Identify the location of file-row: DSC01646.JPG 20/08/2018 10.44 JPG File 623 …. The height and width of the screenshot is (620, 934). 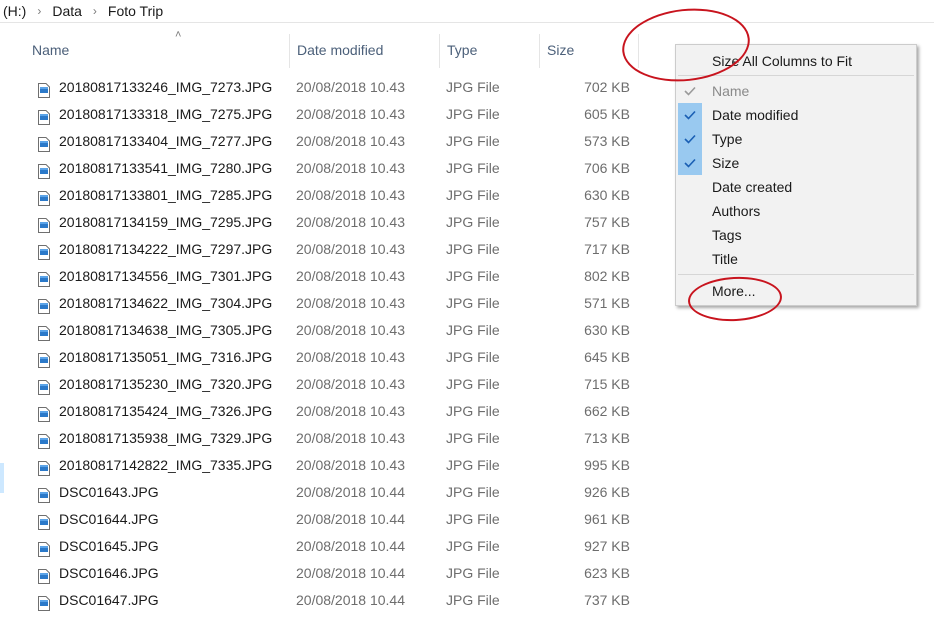
(330, 573).